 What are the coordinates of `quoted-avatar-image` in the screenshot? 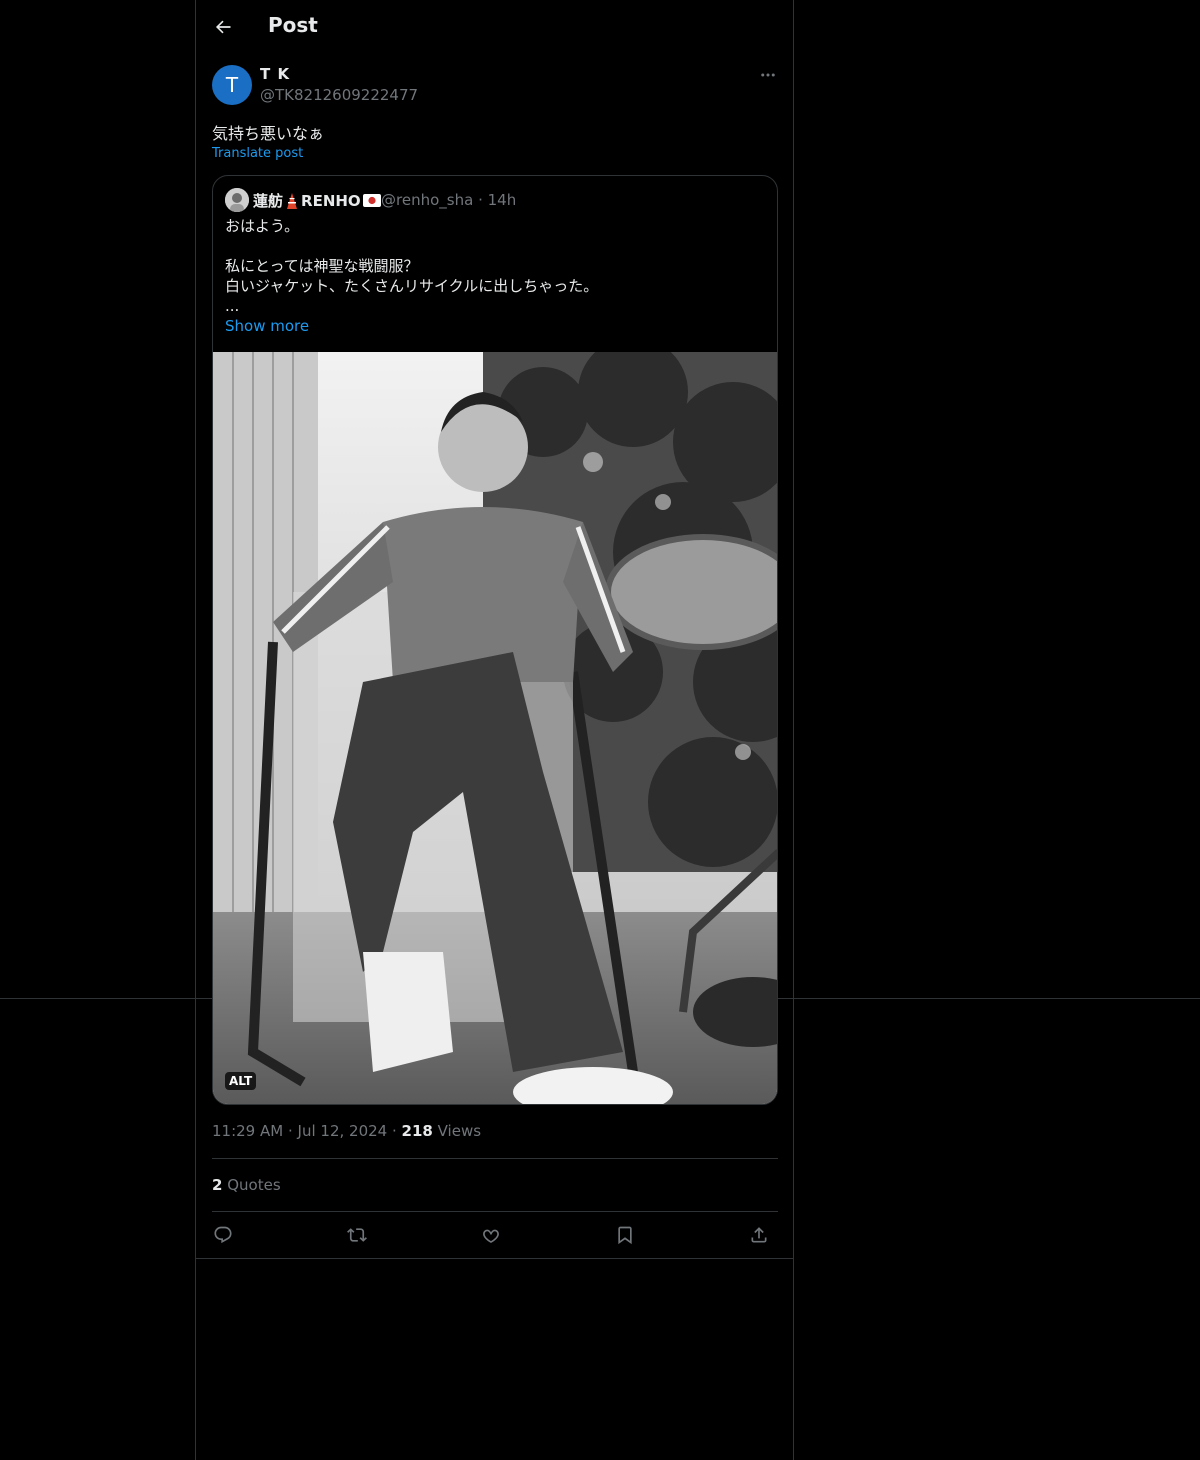 It's located at (237, 200).